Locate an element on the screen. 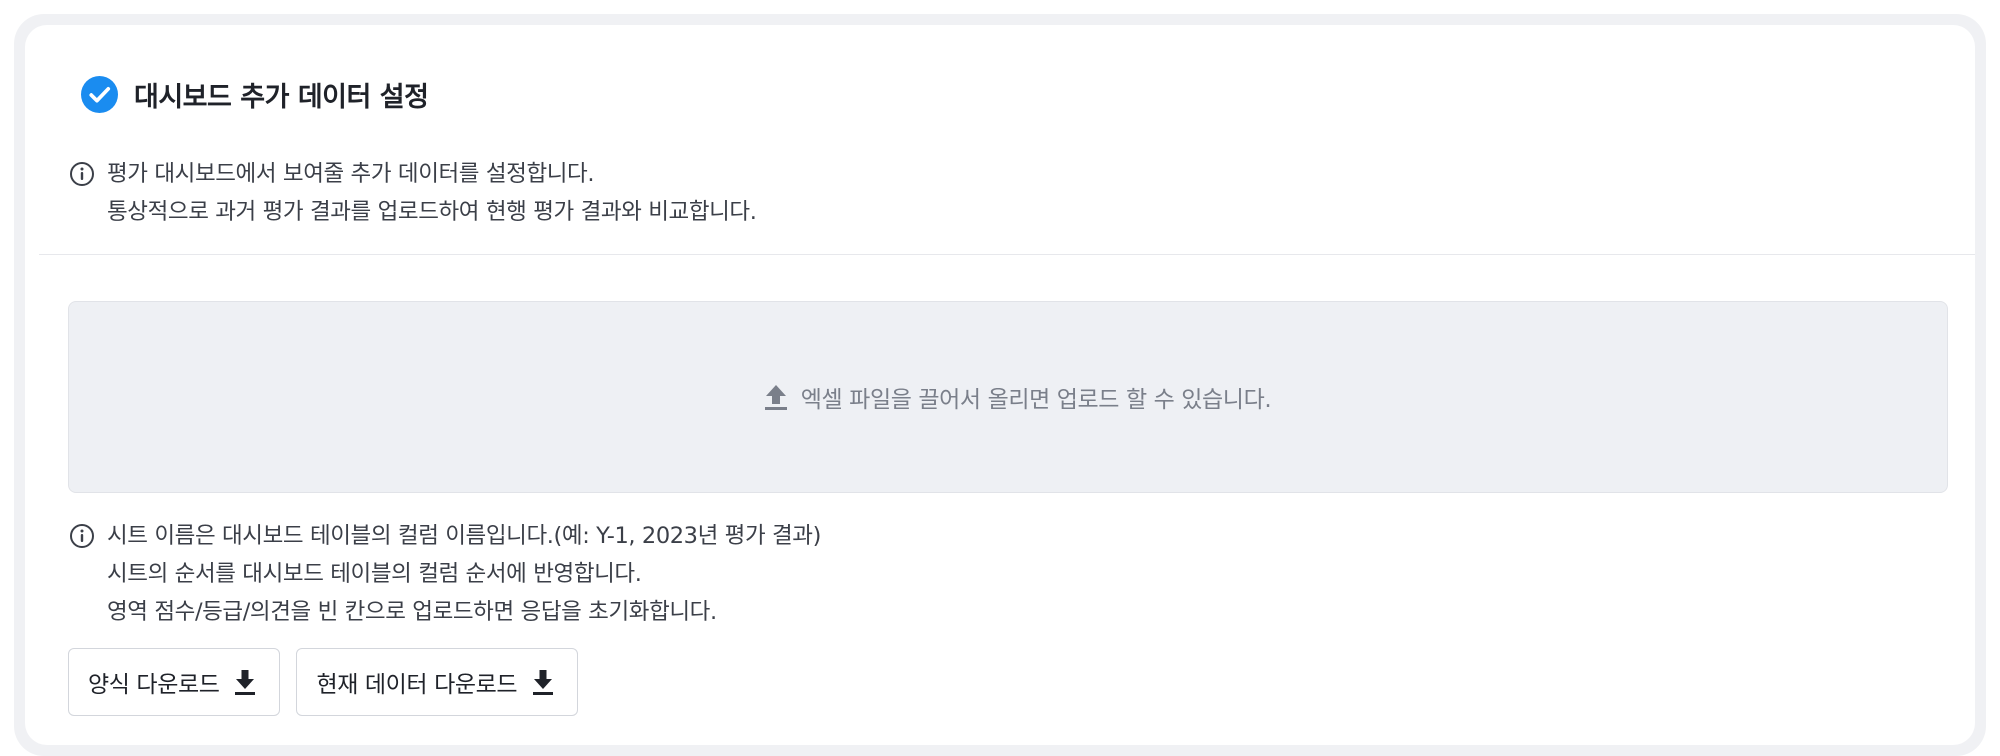  section-header: 대시보드 추가 데이터 설정 is located at coordinates (255, 94).